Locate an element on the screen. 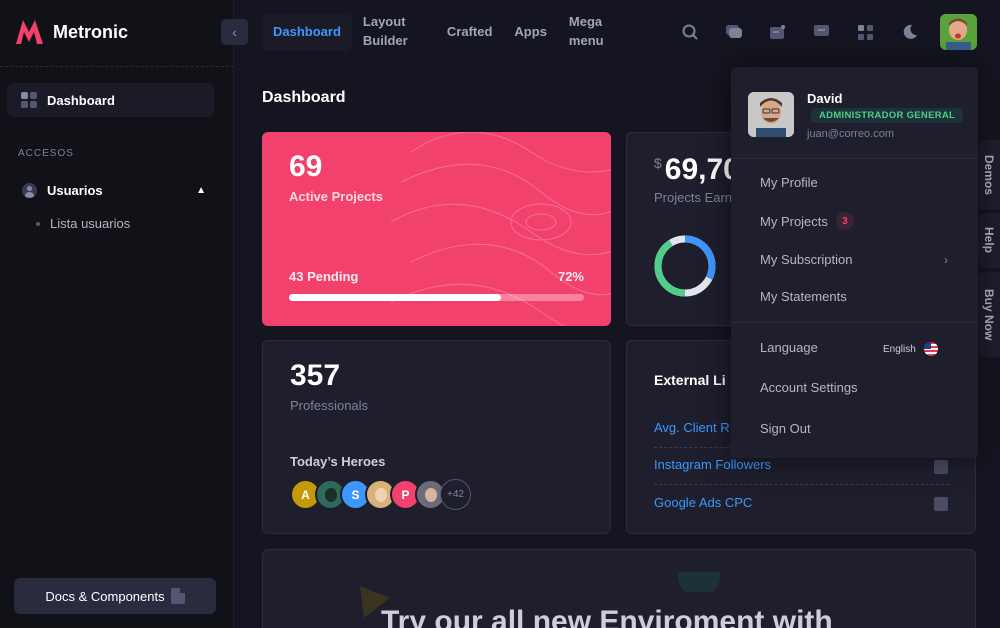  menu-item-label: Sign Out is located at coordinates (785, 428).